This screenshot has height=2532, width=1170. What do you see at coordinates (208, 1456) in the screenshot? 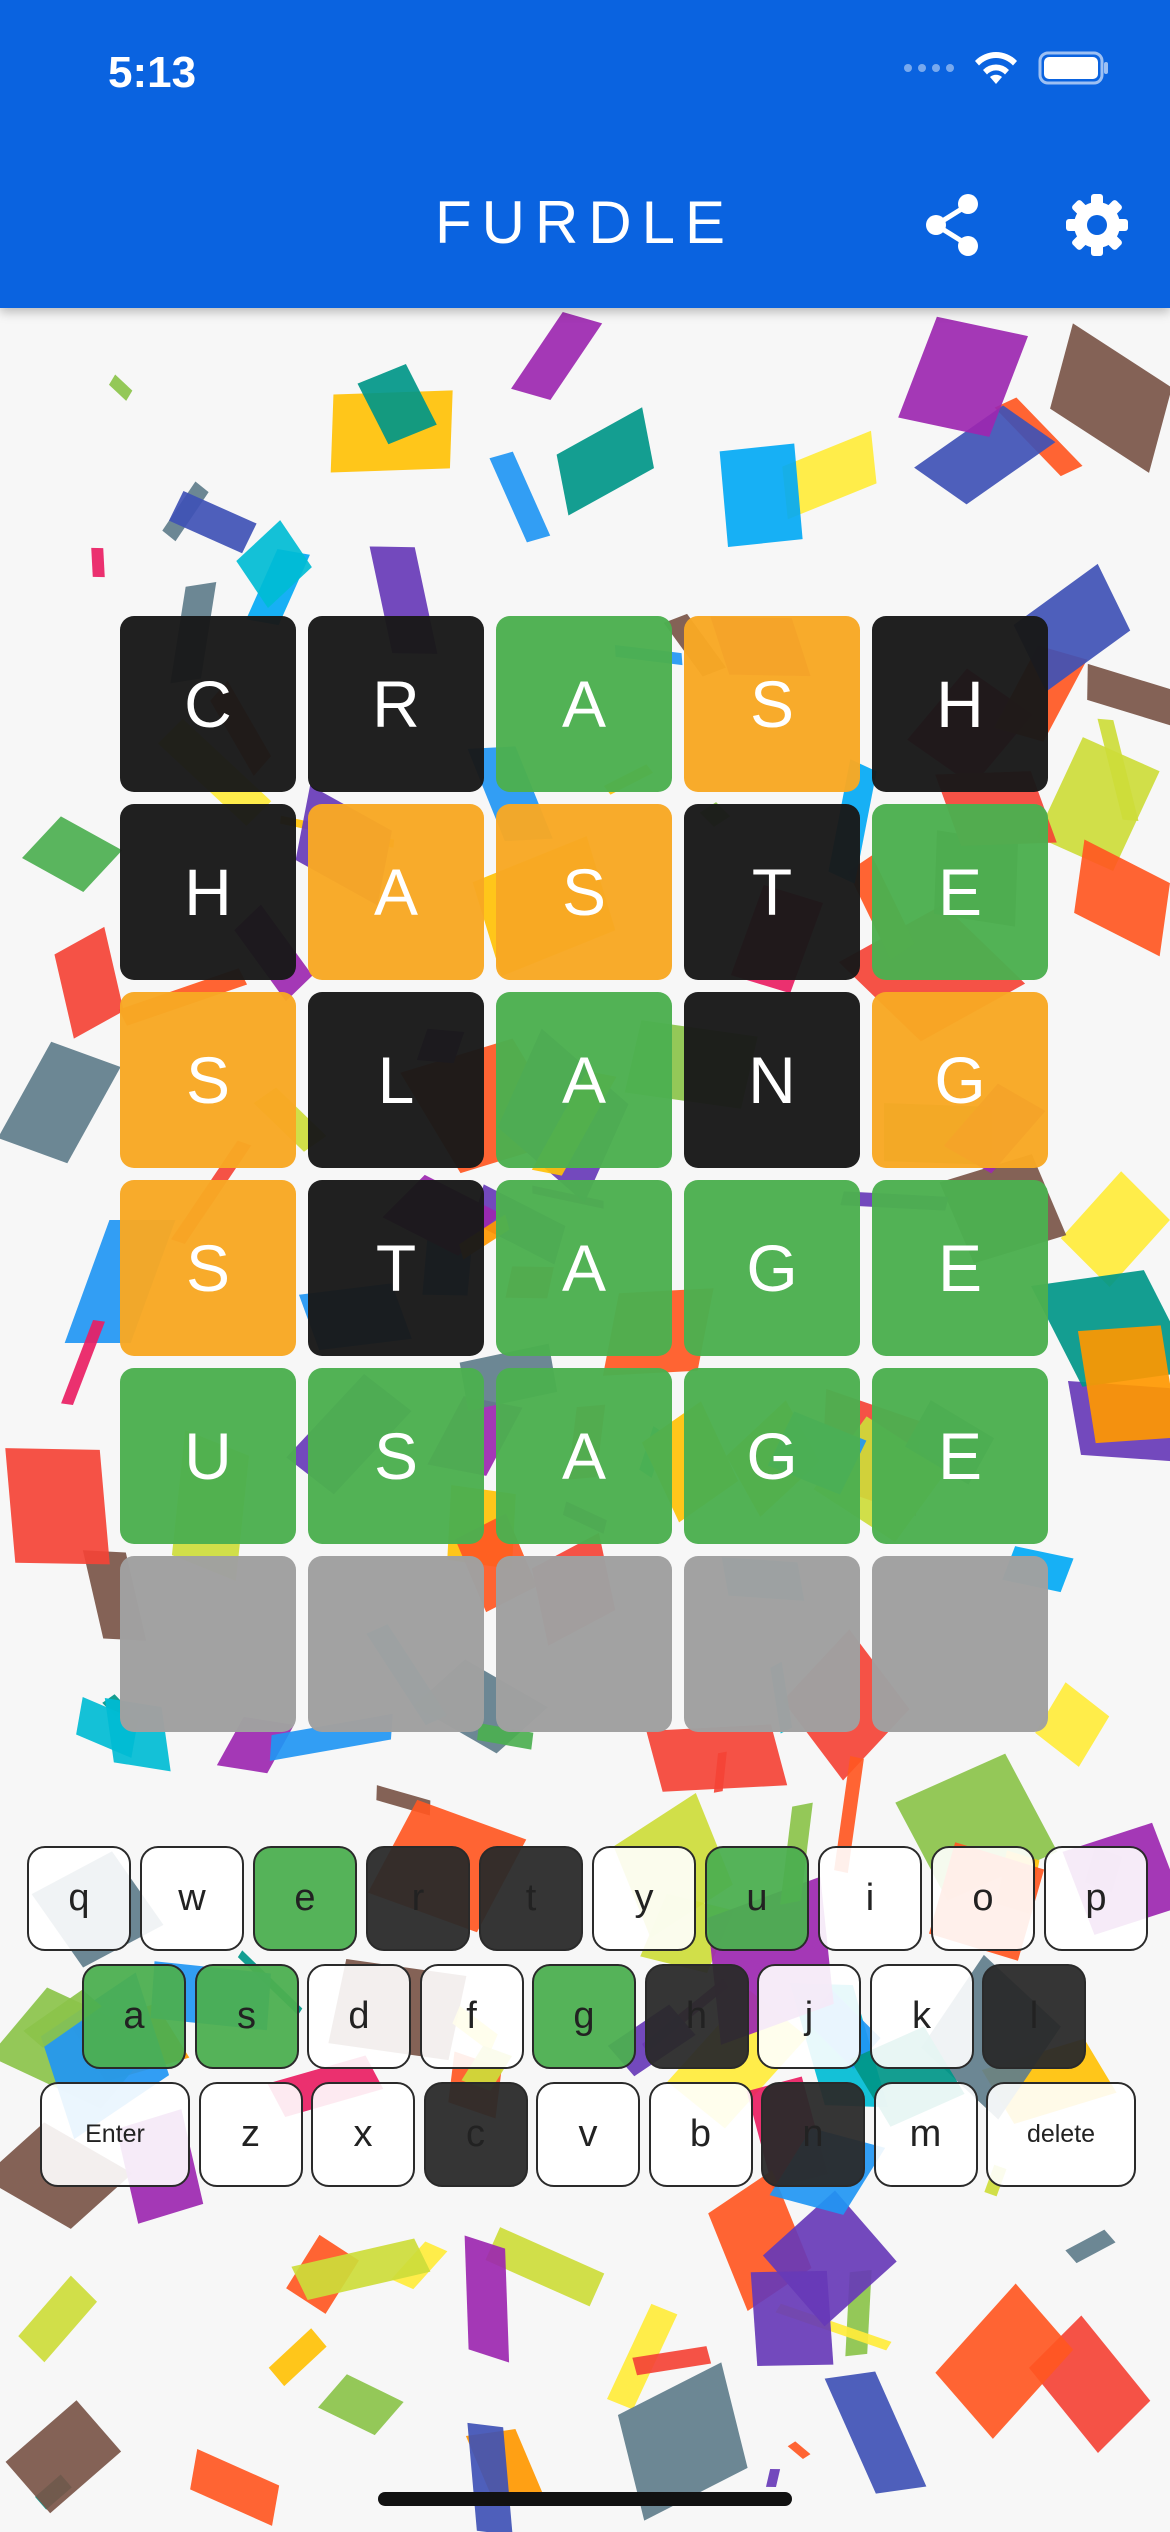
I see `board-tile: U` at bounding box center [208, 1456].